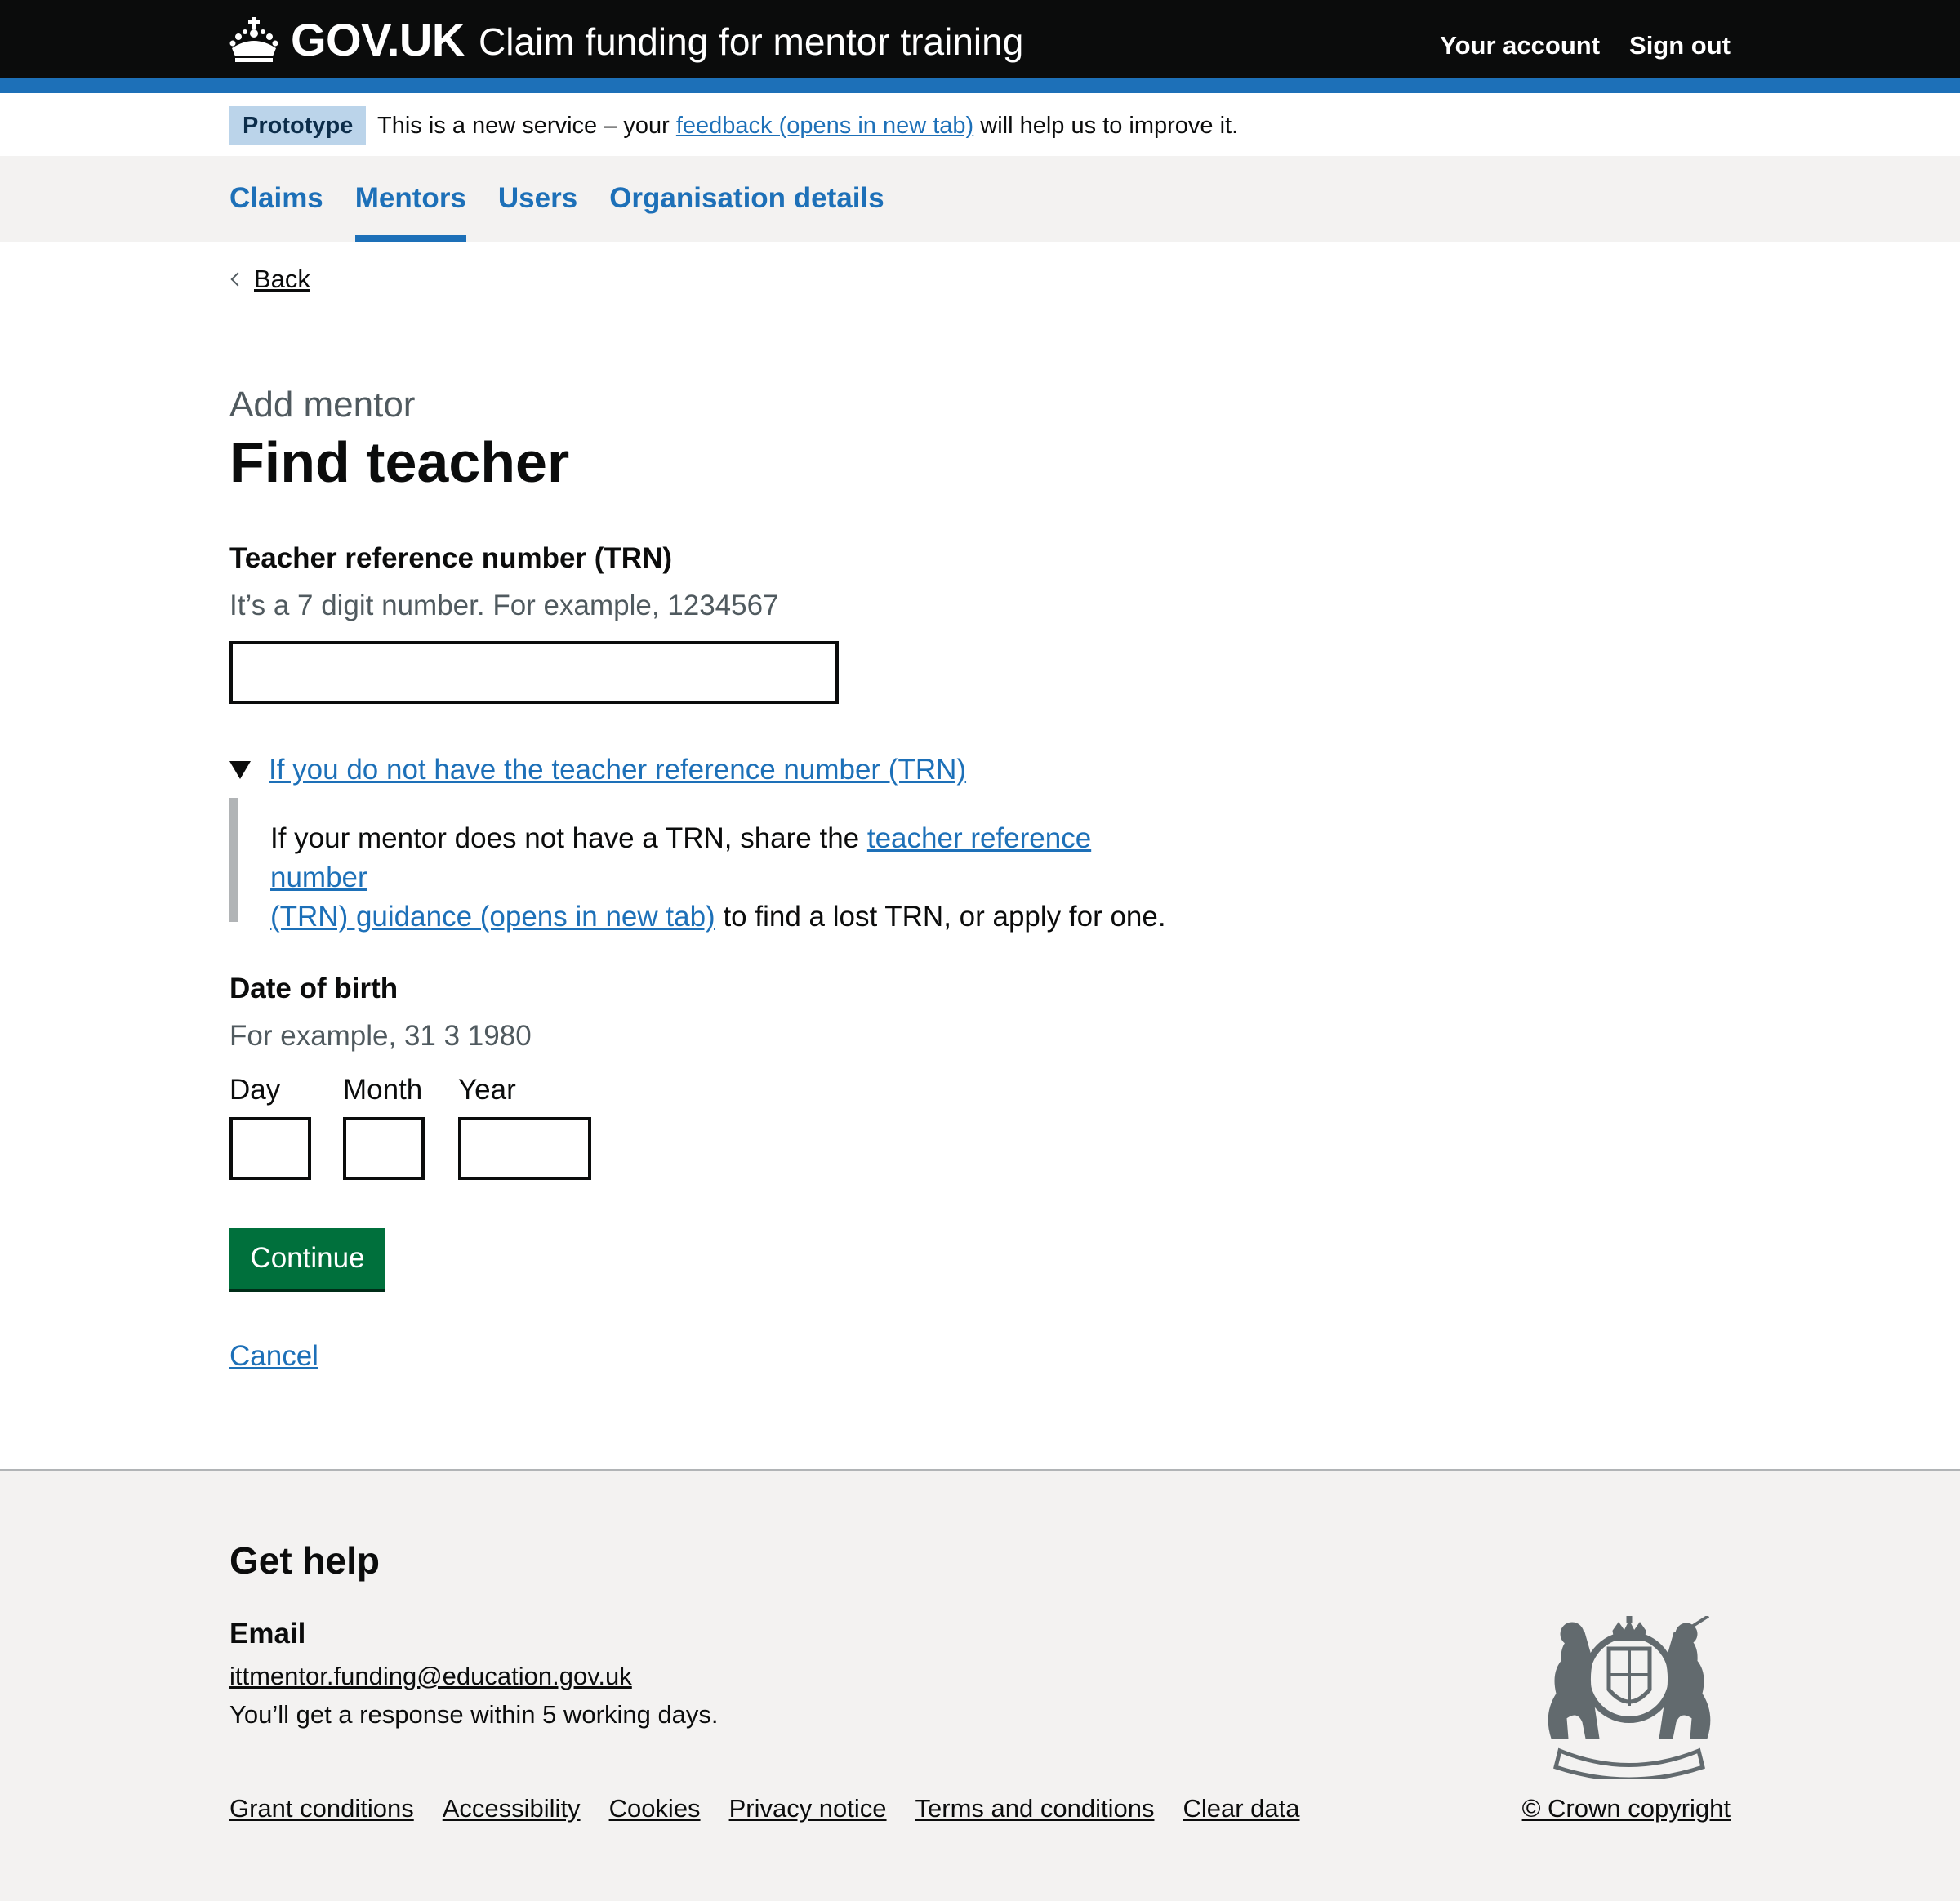 This screenshot has height=1901, width=1960. Describe the element at coordinates (298, 125) in the screenshot. I see `phase-tag: Prototype` at that location.